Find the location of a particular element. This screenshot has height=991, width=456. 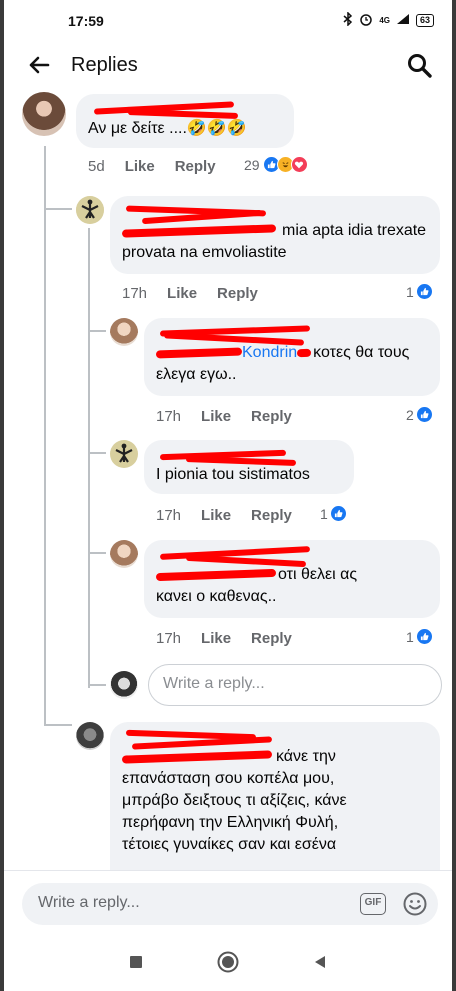

comment-text: I pionia tou sistimatos is located at coordinates (233, 474).